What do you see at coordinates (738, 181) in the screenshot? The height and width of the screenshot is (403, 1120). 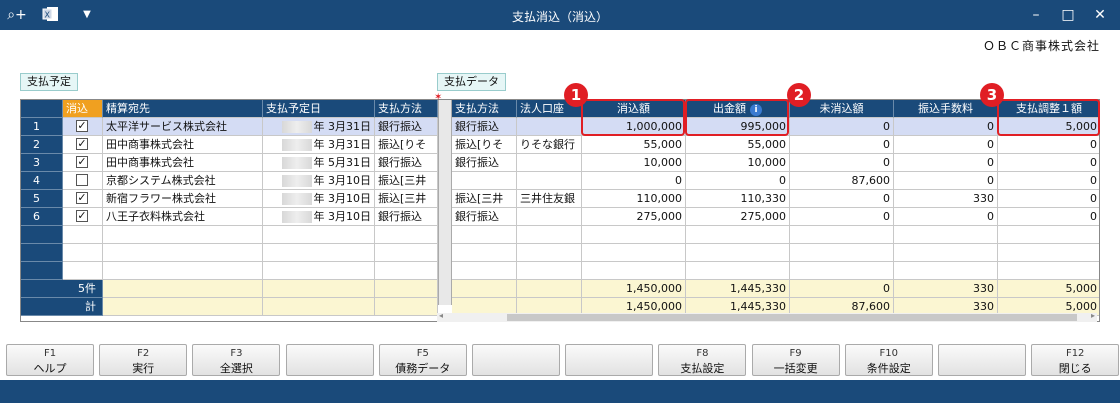 I see `cell-paid: 0` at bounding box center [738, 181].